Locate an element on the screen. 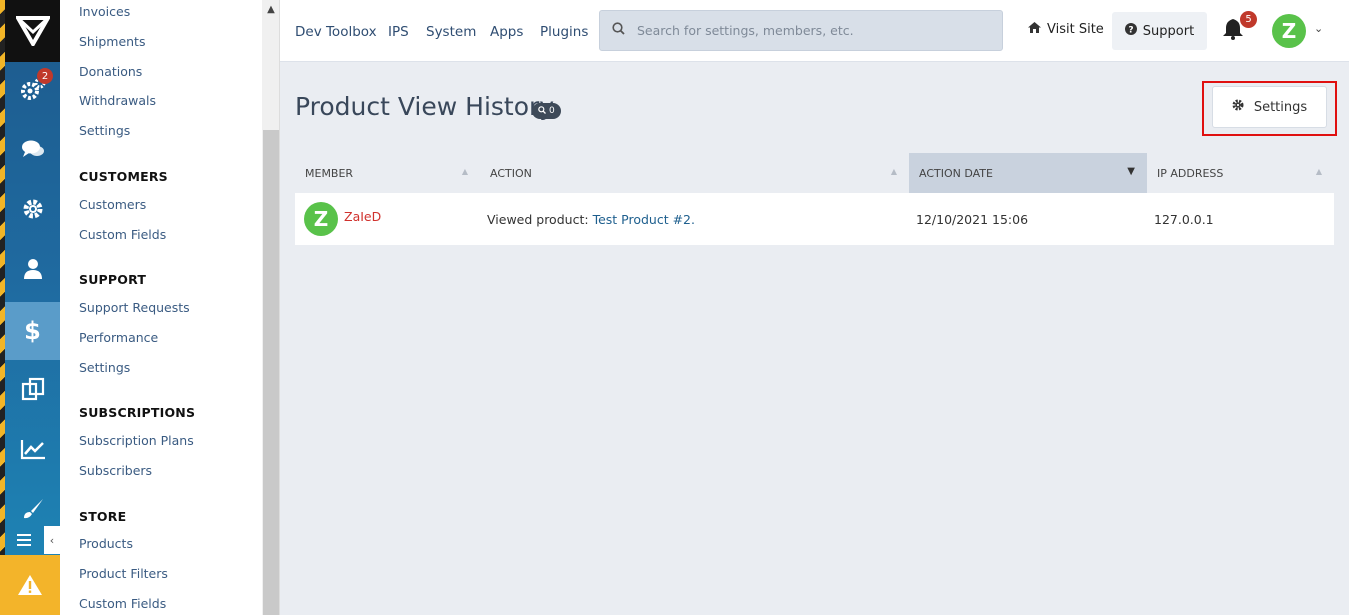 Image resolution: width=1349 pixels, height=615 pixels. topnav-ips: IPS is located at coordinates (398, 32).